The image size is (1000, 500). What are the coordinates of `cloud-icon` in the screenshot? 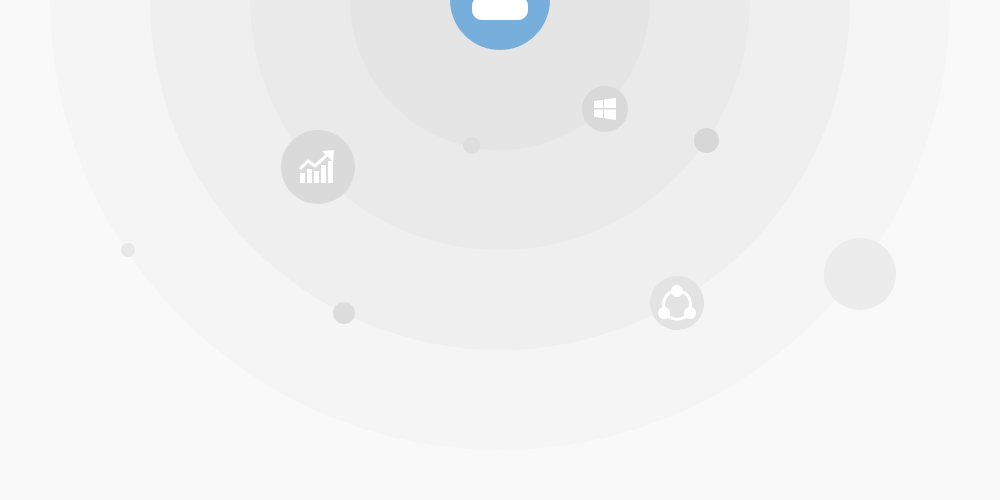 It's located at (500, 10).